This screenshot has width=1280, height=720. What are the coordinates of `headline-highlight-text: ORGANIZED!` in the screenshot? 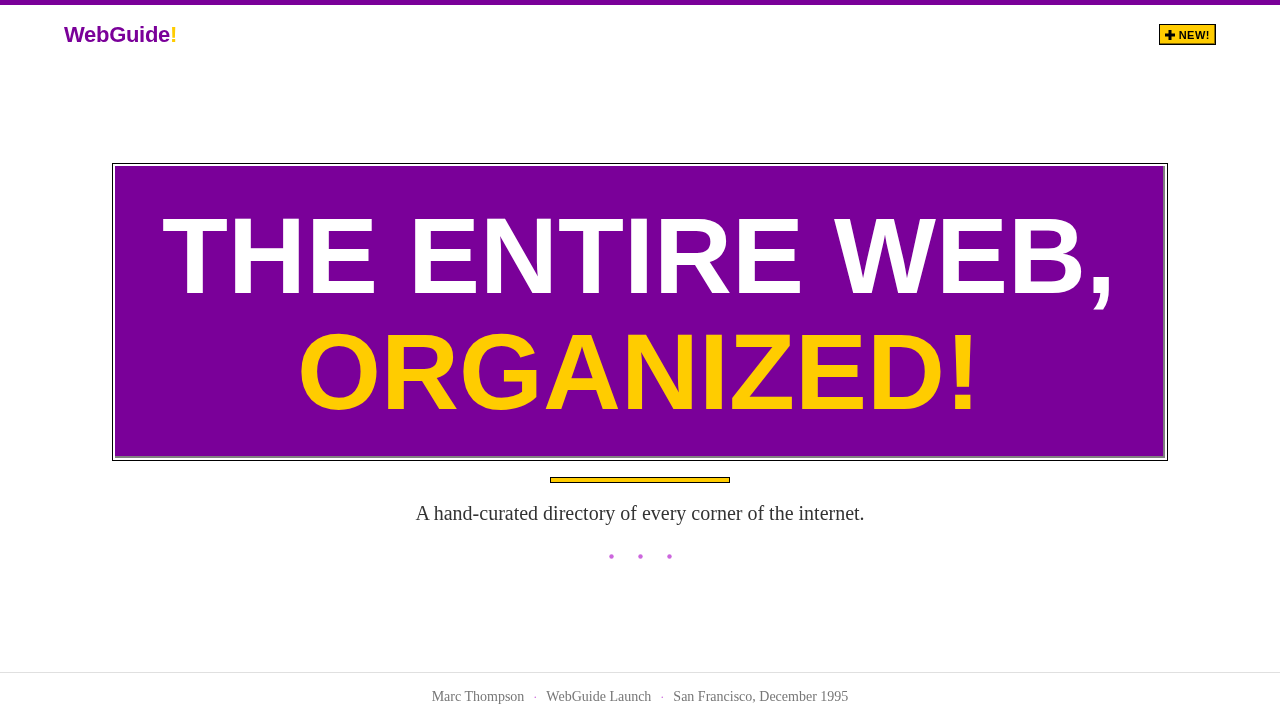 It's located at (639, 371).